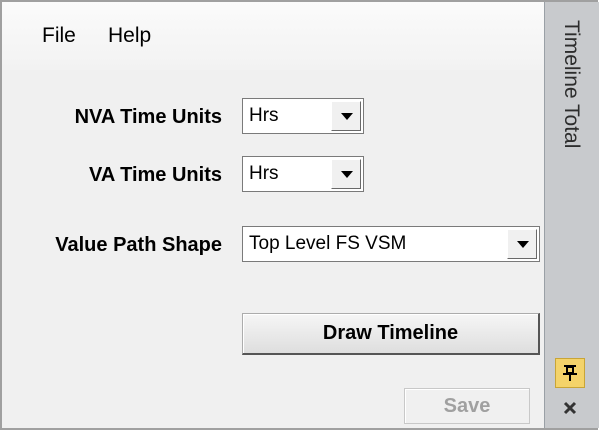 The height and width of the screenshot is (430, 600). I want to click on menu-help: Help, so click(129, 36).